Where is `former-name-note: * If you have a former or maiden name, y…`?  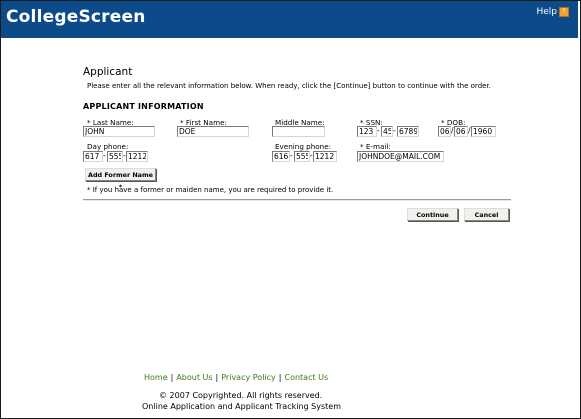
former-name-note: * If you have a former or maiden name, y… is located at coordinates (210, 190).